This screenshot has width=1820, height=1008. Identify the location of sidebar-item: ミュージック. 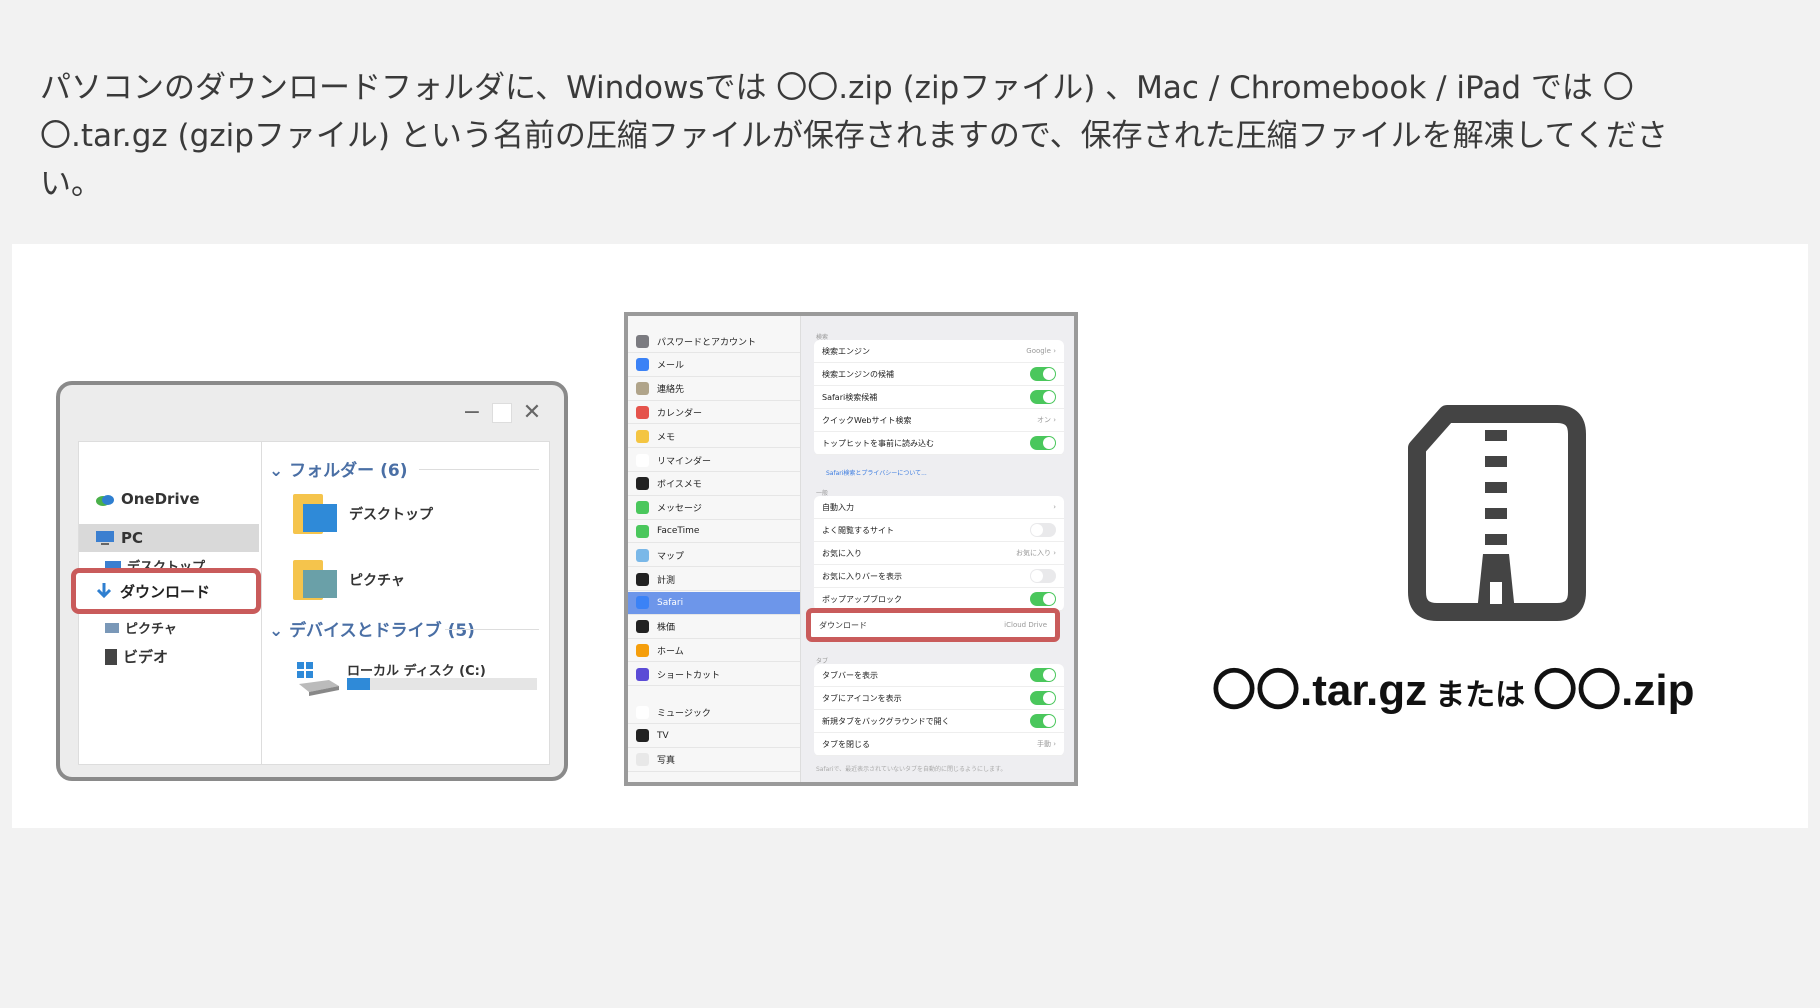
(714, 712).